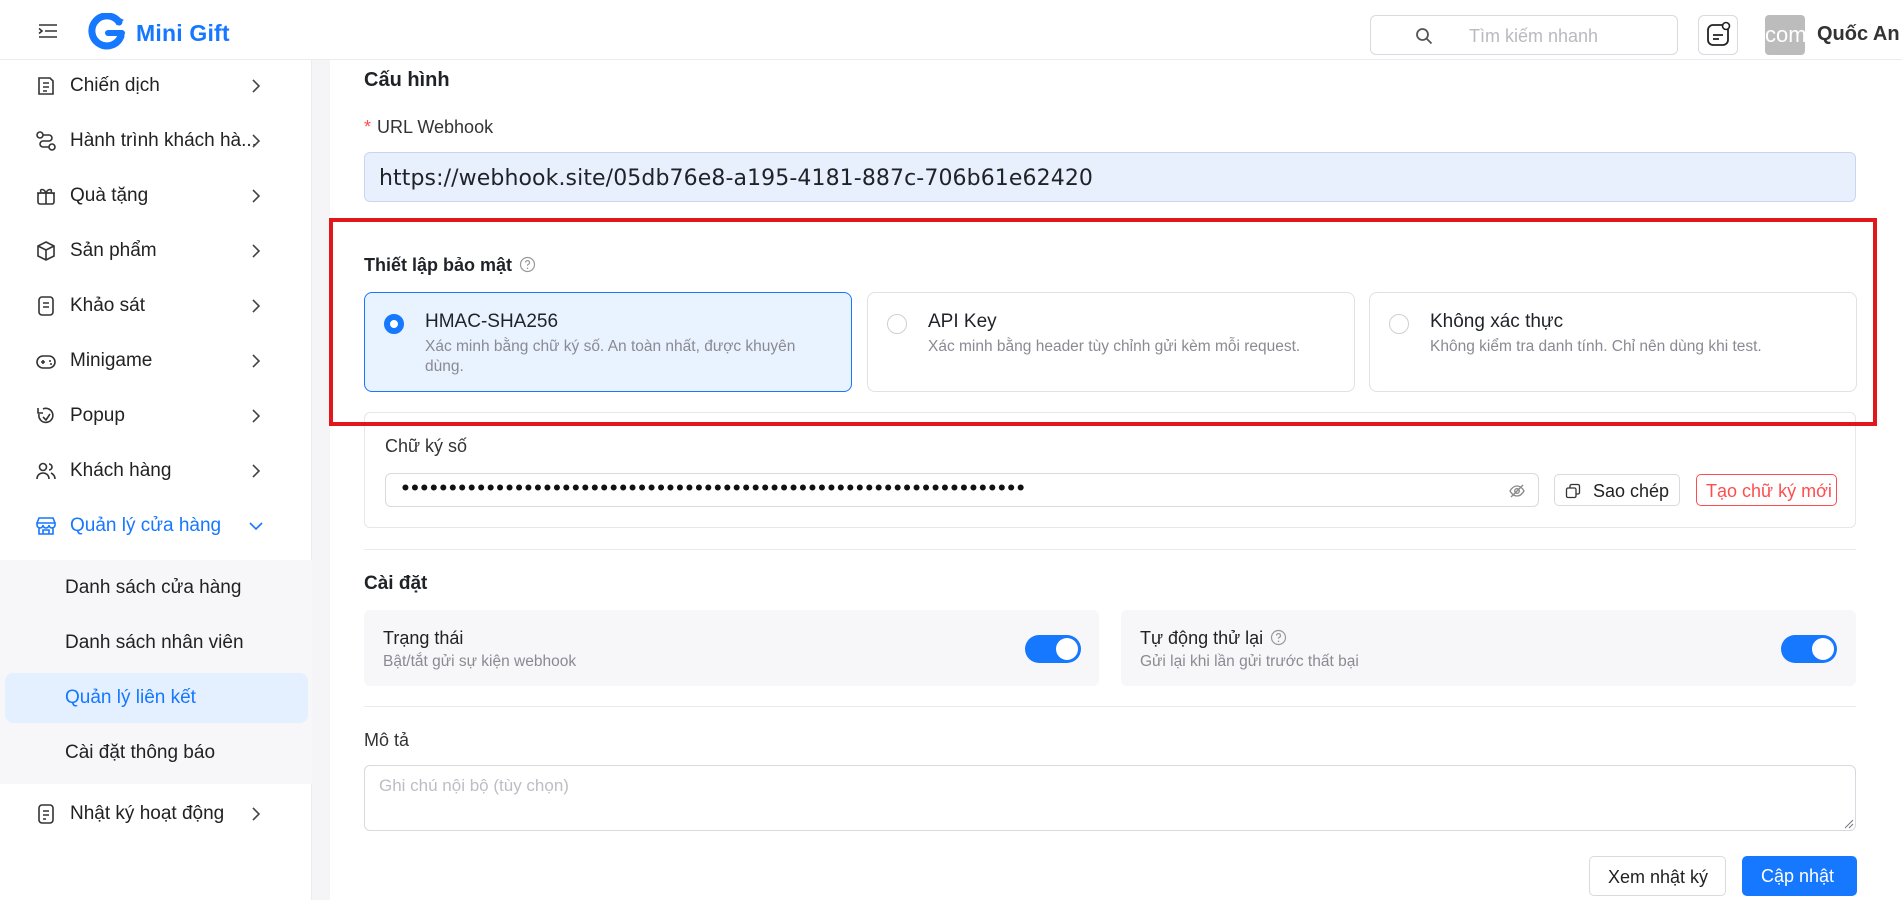 The width and height of the screenshot is (1902, 900). Describe the element at coordinates (46, 196) in the screenshot. I see `gift-icon` at that location.